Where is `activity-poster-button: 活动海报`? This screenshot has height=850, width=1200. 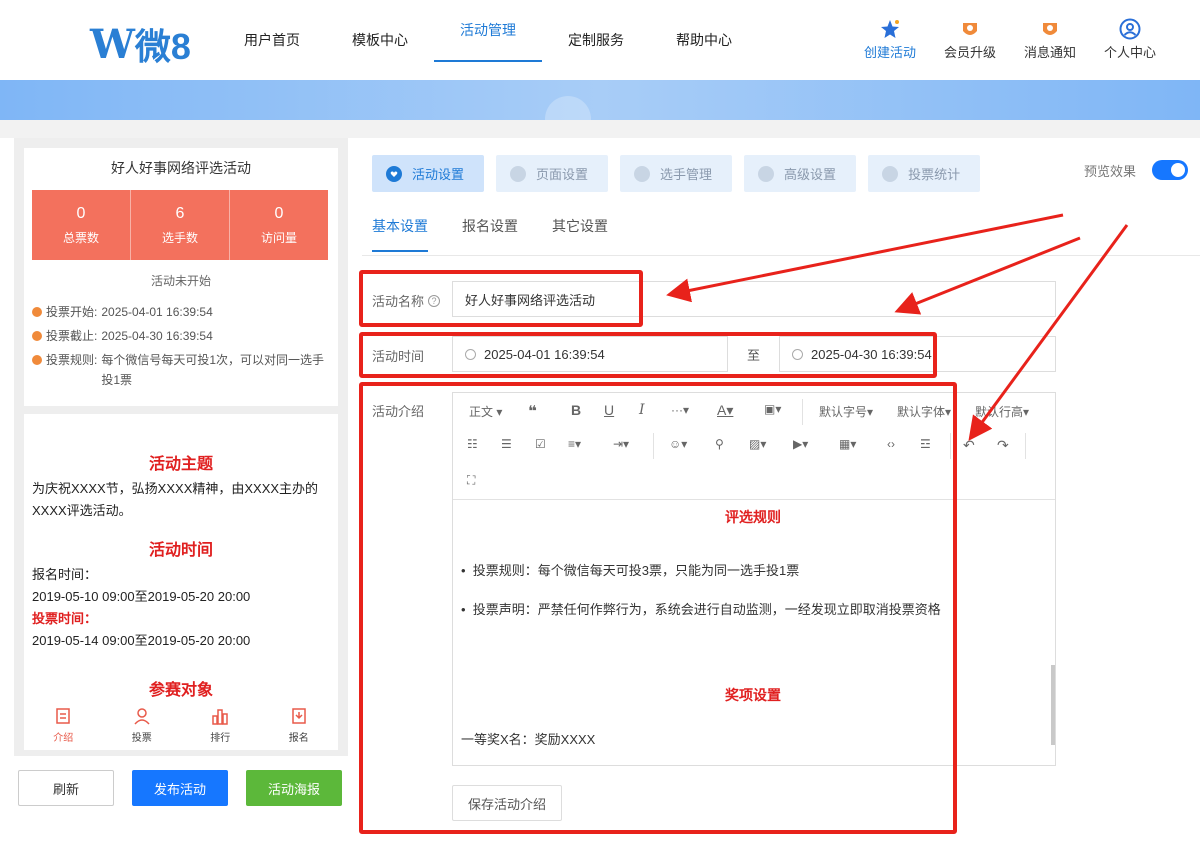 activity-poster-button: 活动海报 is located at coordinates (294, 788).